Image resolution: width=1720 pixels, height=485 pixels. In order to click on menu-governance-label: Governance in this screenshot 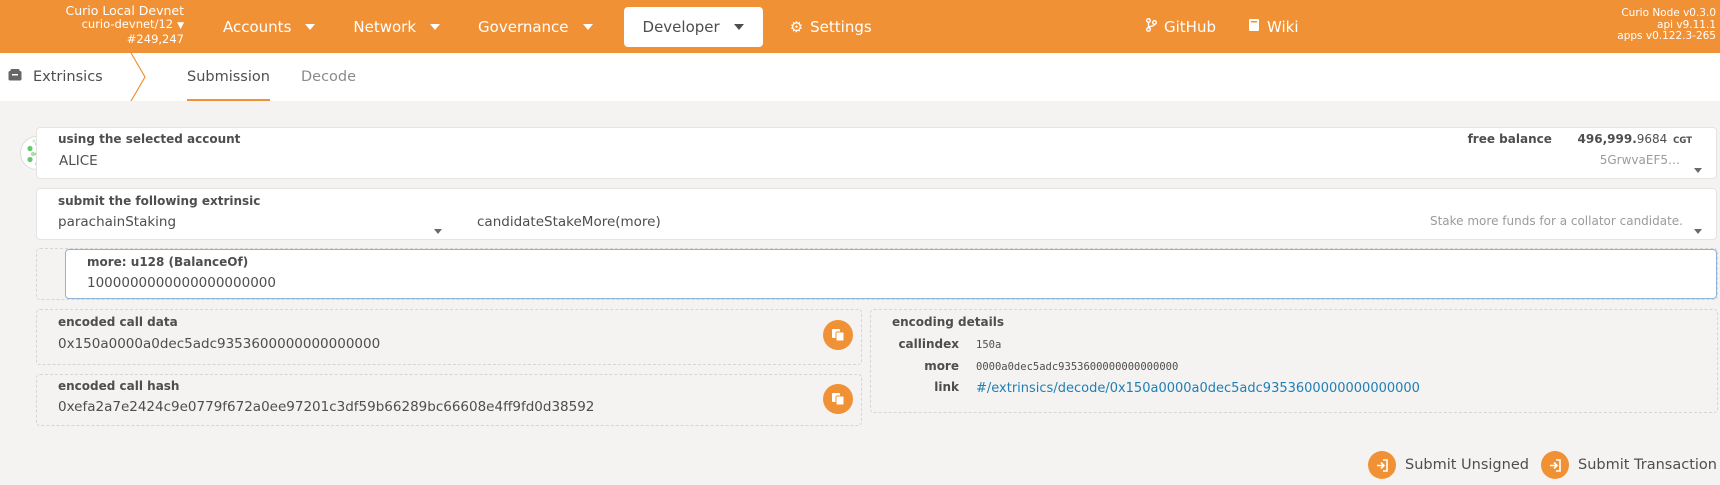, I will do `click(523, 26)`.